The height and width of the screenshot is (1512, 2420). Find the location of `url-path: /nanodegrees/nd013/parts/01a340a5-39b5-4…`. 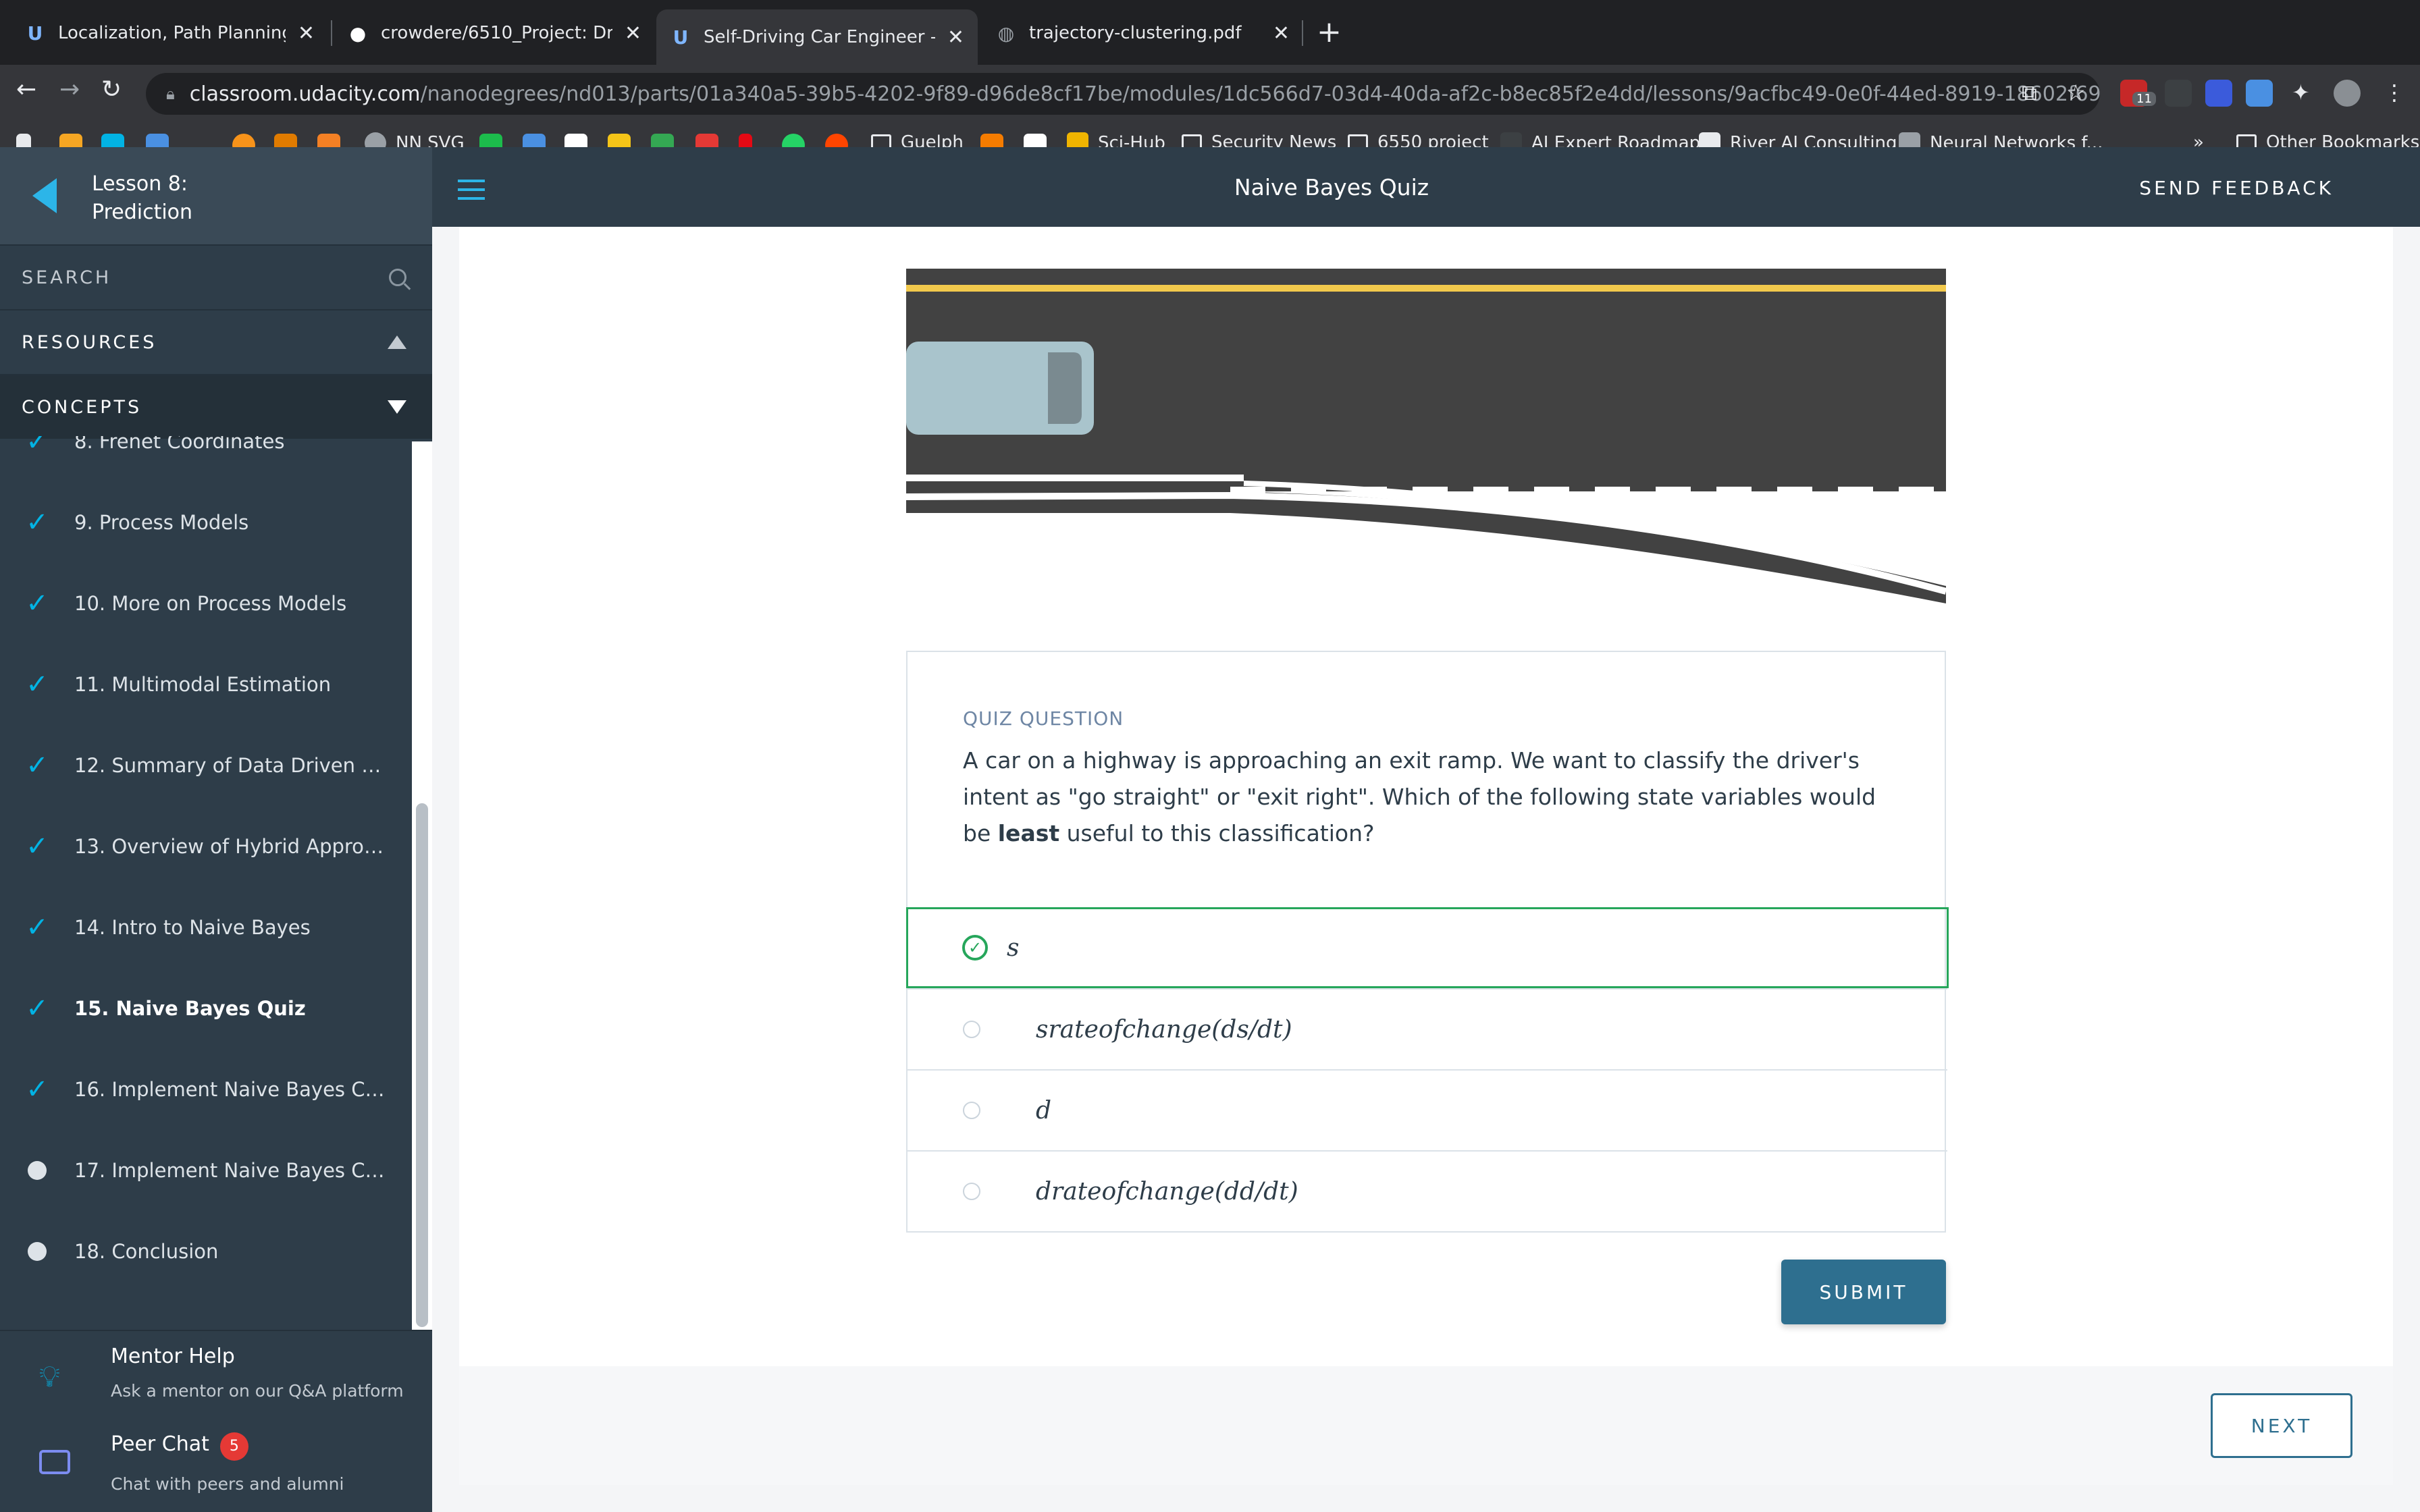

url-path: /nanodegrees/nd013/parts/01a340a5-39b5-4… is located at coordinates (1260, 94).